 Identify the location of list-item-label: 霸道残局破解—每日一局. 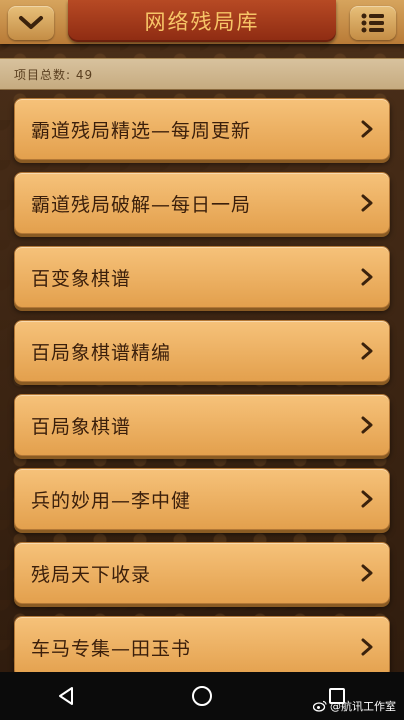
(141, 204).